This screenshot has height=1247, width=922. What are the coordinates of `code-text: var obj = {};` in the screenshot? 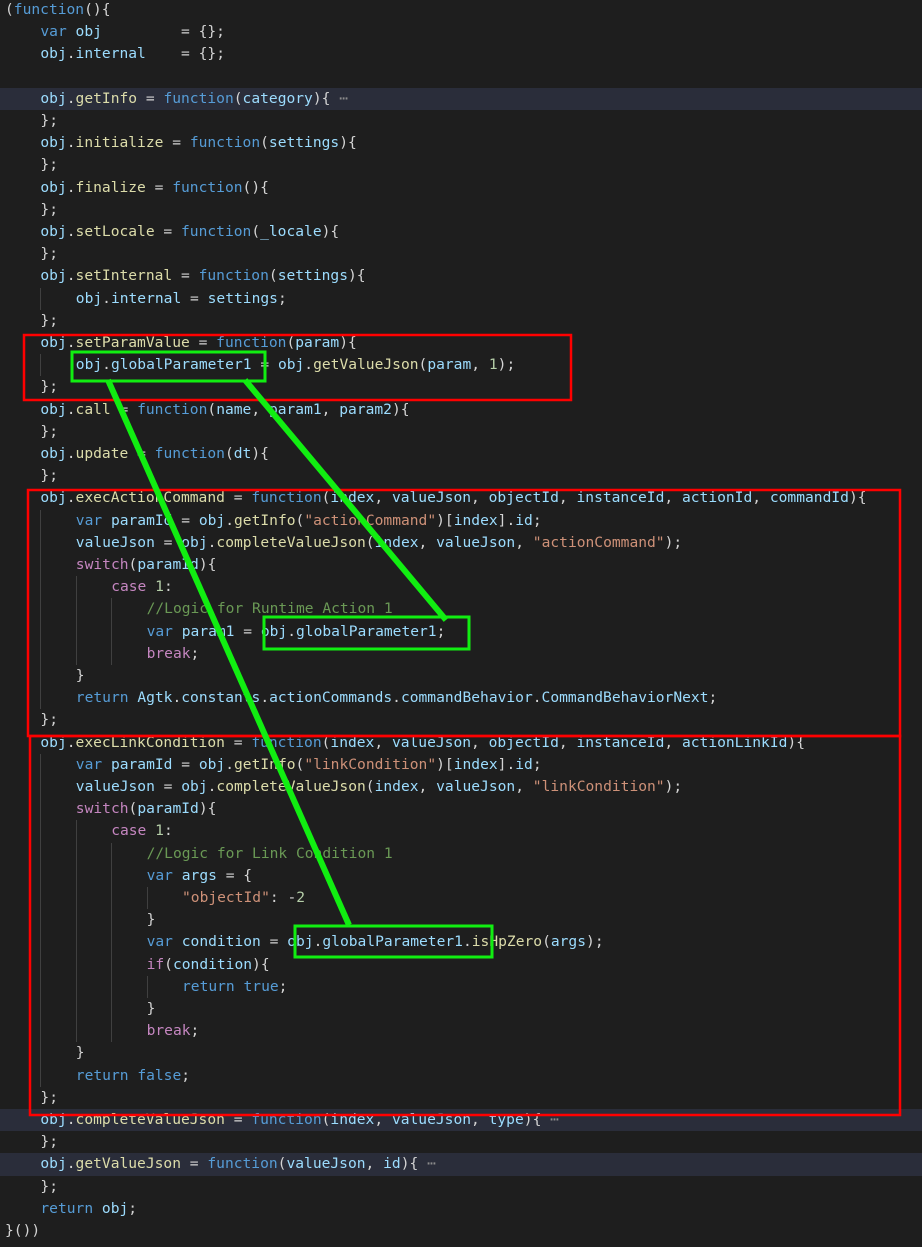 It's located at (132, 32).